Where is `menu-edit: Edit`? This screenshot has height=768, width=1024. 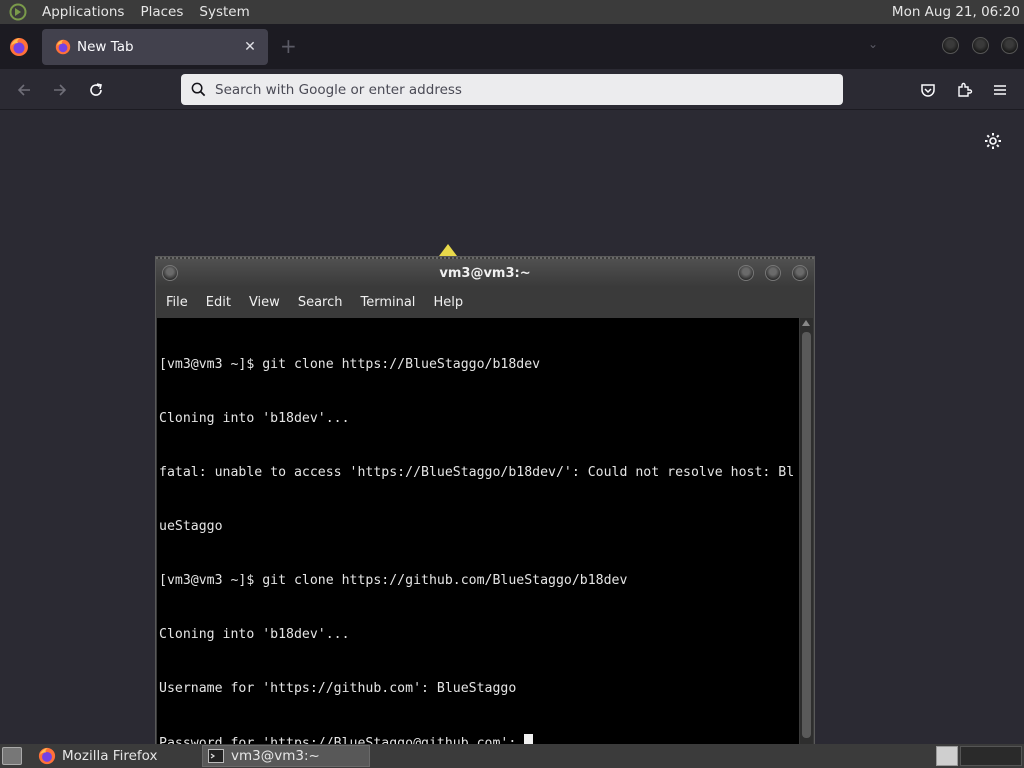
menu-edit: Edit is located at coordinates (218, 302).